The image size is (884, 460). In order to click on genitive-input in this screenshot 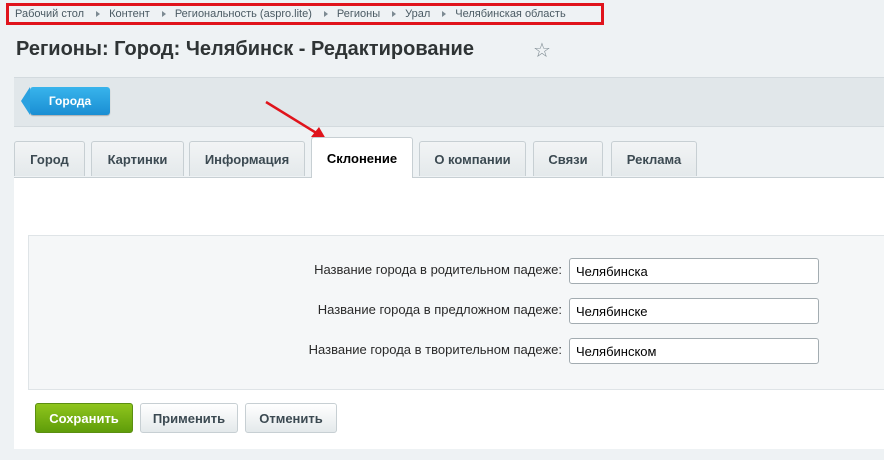, I will do `click(694, 271)`.